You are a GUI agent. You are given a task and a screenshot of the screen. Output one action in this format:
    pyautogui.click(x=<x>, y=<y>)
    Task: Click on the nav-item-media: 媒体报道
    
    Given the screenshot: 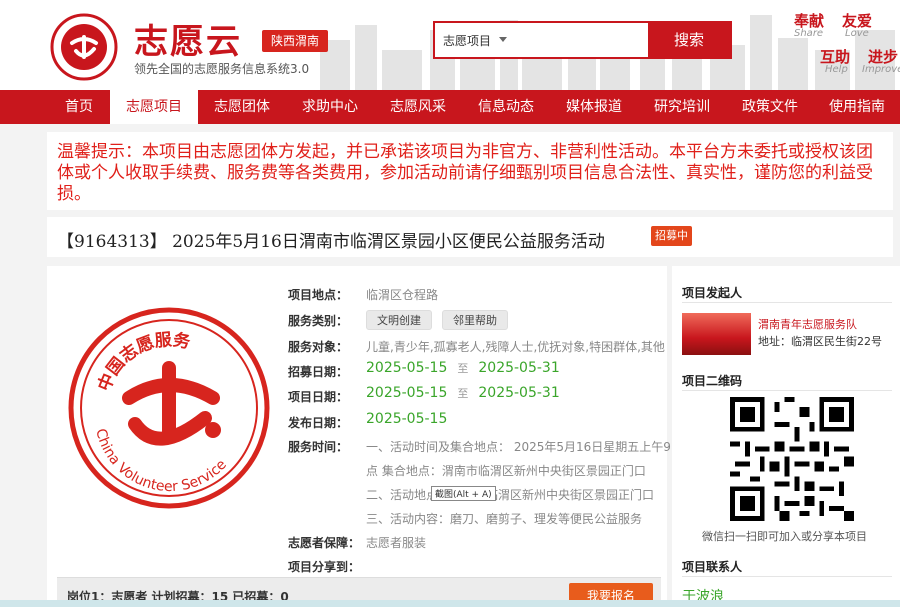 What is the action you would take?
    pyautogui.click(x=594, y=107)
    